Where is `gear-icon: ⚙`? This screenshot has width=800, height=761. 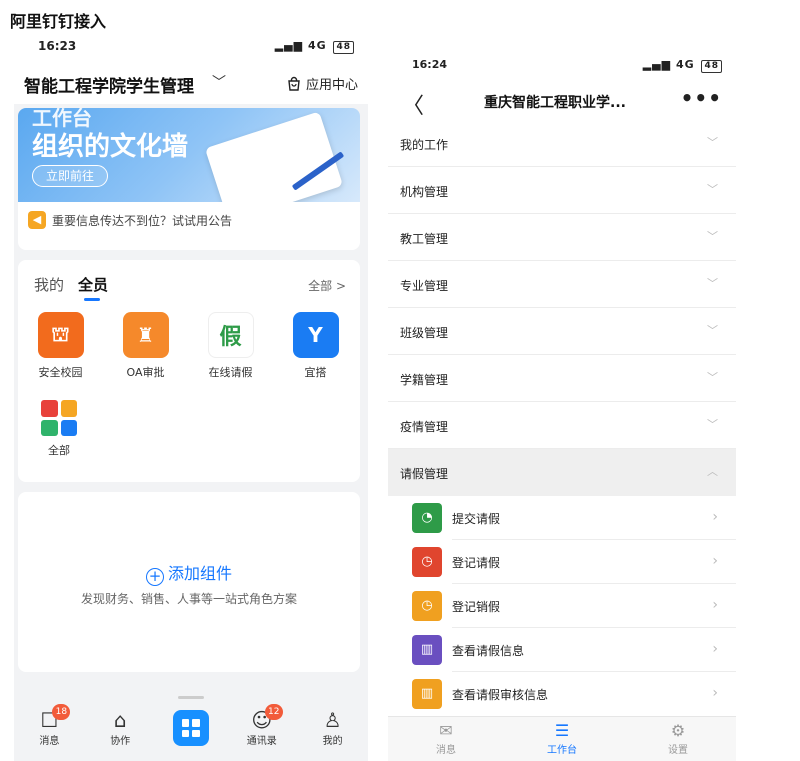
gear-icon: ⚙ is located at coordinates (678, 730).